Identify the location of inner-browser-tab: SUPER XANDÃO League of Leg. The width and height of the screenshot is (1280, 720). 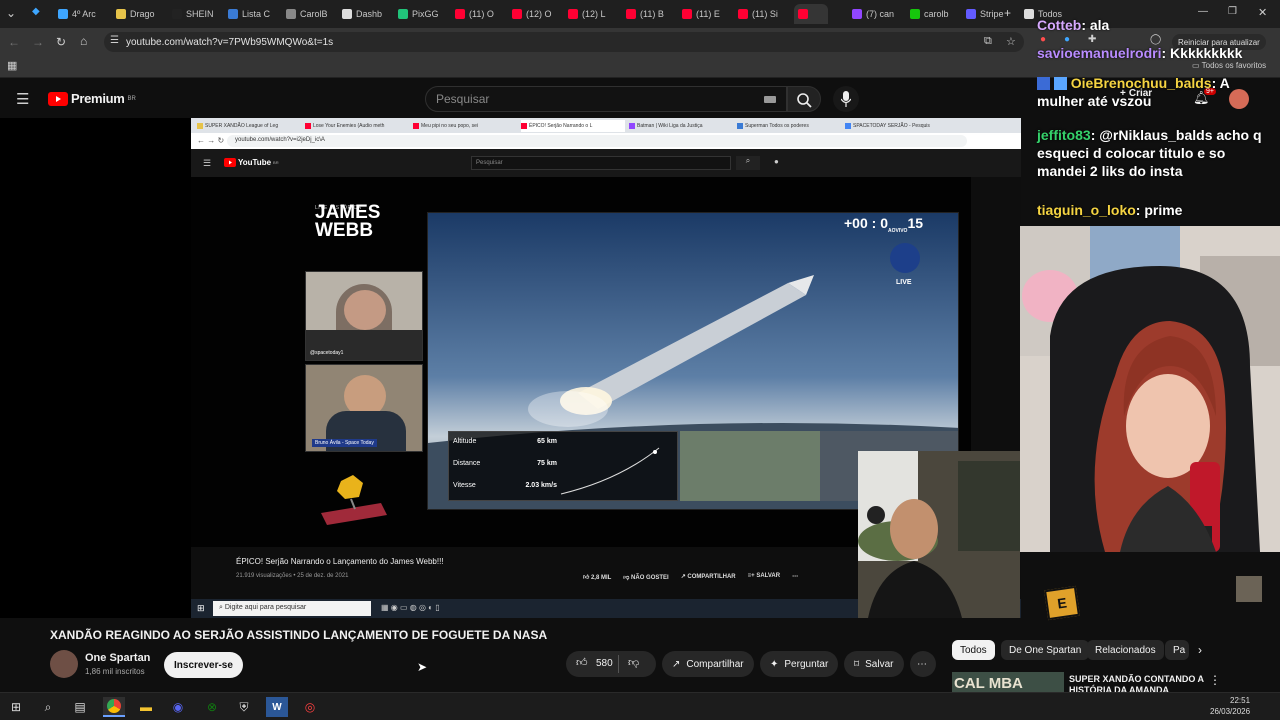
(249, 126).